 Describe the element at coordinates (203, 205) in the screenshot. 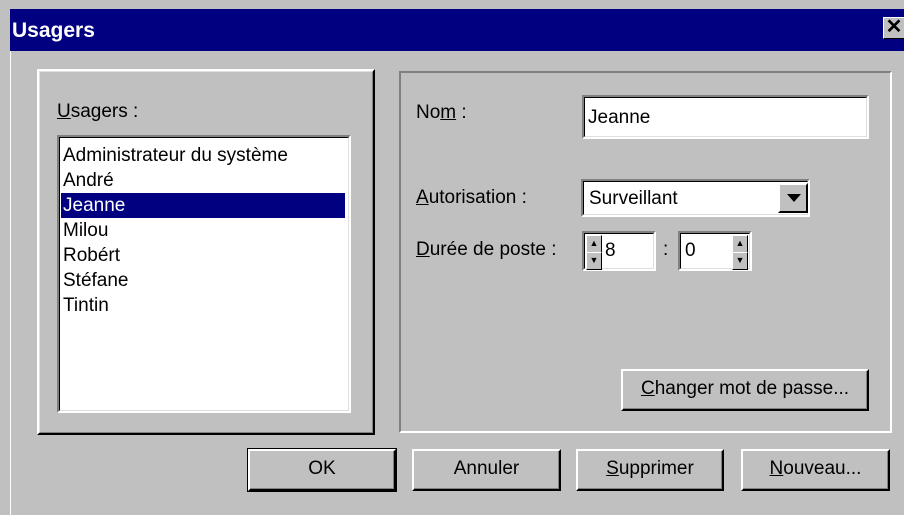

I see `list-item-selected: Jeanne` at that location.